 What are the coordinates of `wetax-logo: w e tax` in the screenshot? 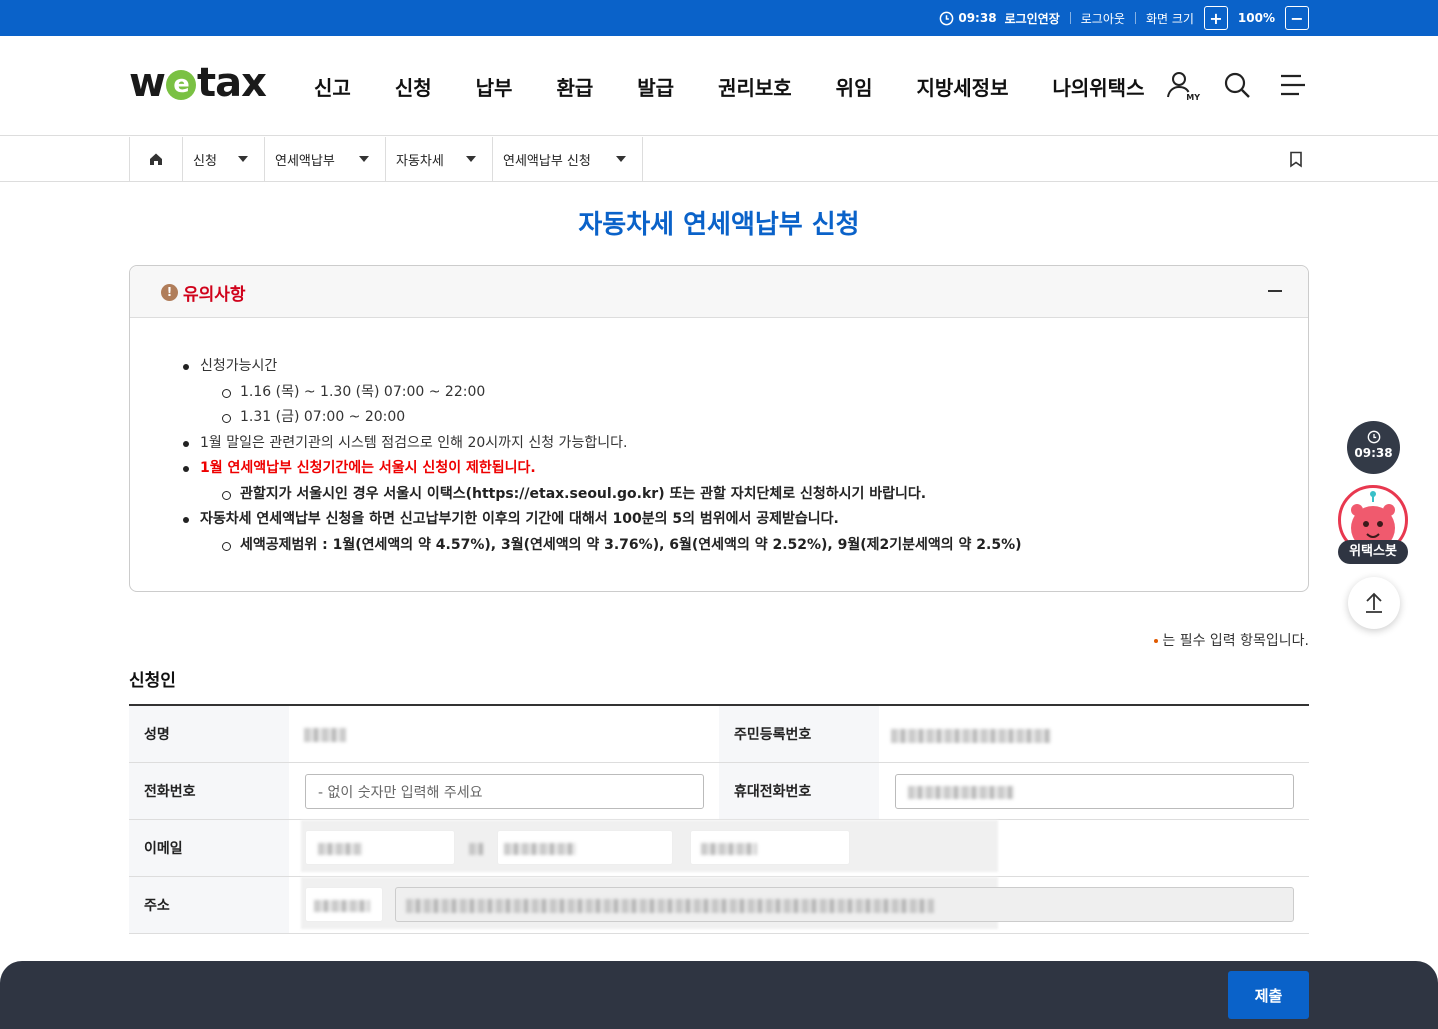 It's located at (198, 83).